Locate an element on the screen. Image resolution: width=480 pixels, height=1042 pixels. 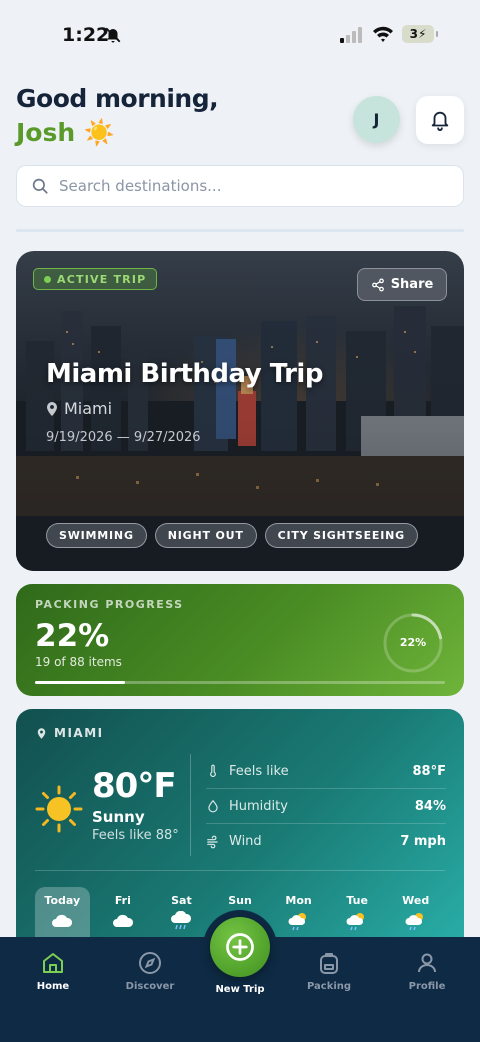
bell-off-icon is located at coordinates (113, 35).